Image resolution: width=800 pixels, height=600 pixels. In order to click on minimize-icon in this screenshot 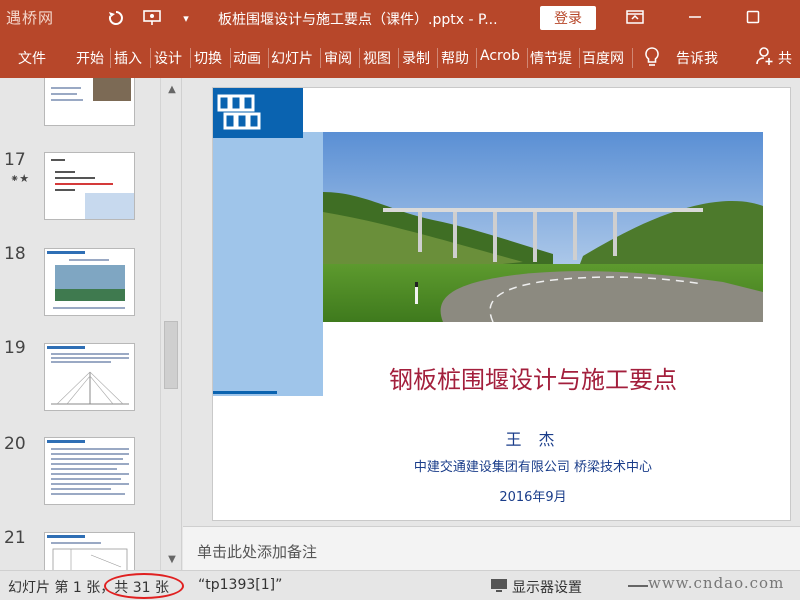, I will do `click(695, 17)`.